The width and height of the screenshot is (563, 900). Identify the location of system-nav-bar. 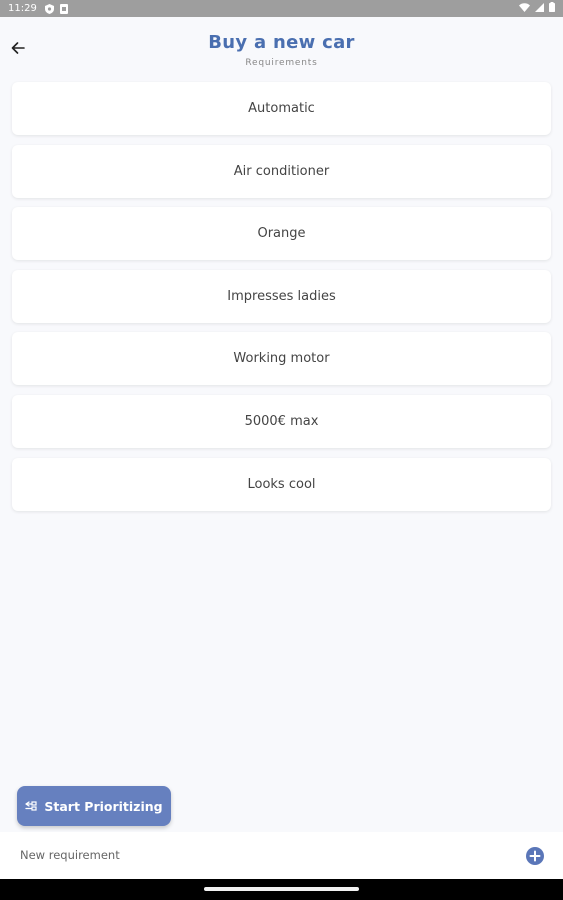
(281, 889).